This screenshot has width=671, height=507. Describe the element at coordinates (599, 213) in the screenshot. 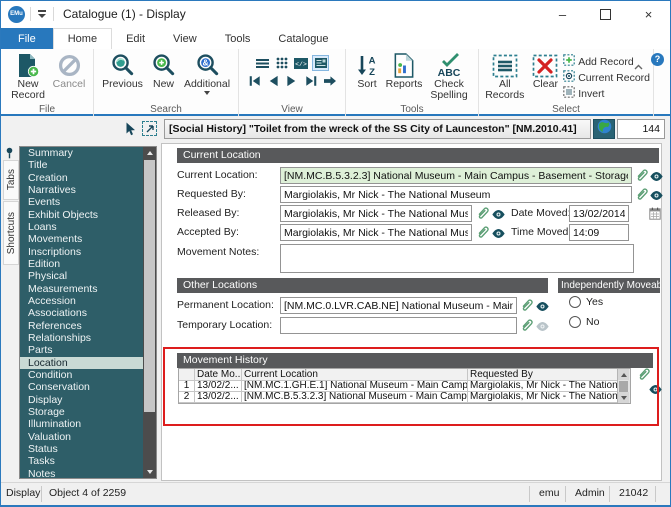

I see `date-moved-field` at that location.